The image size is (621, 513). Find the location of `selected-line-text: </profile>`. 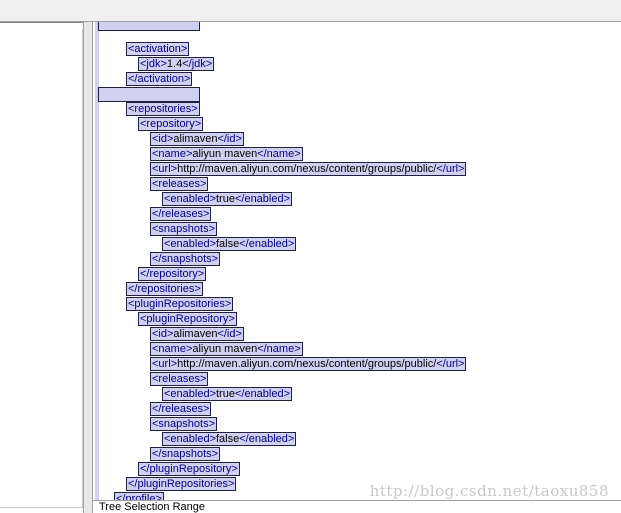

selected-line-text: </profile> is located at coordinates (139, 496).